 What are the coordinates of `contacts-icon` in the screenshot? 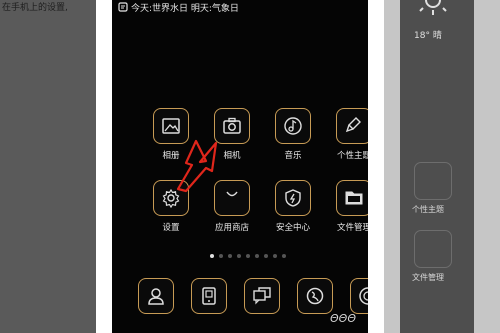 It's located at (156, 296).